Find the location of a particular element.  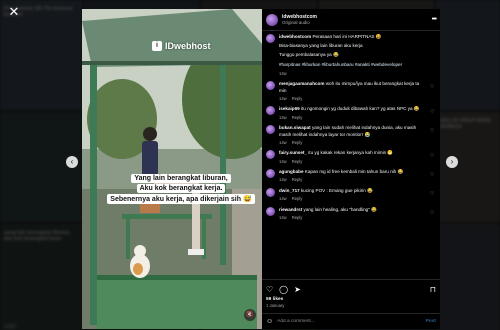

comment-username: agungbabe is located at coordinates (291, 171).